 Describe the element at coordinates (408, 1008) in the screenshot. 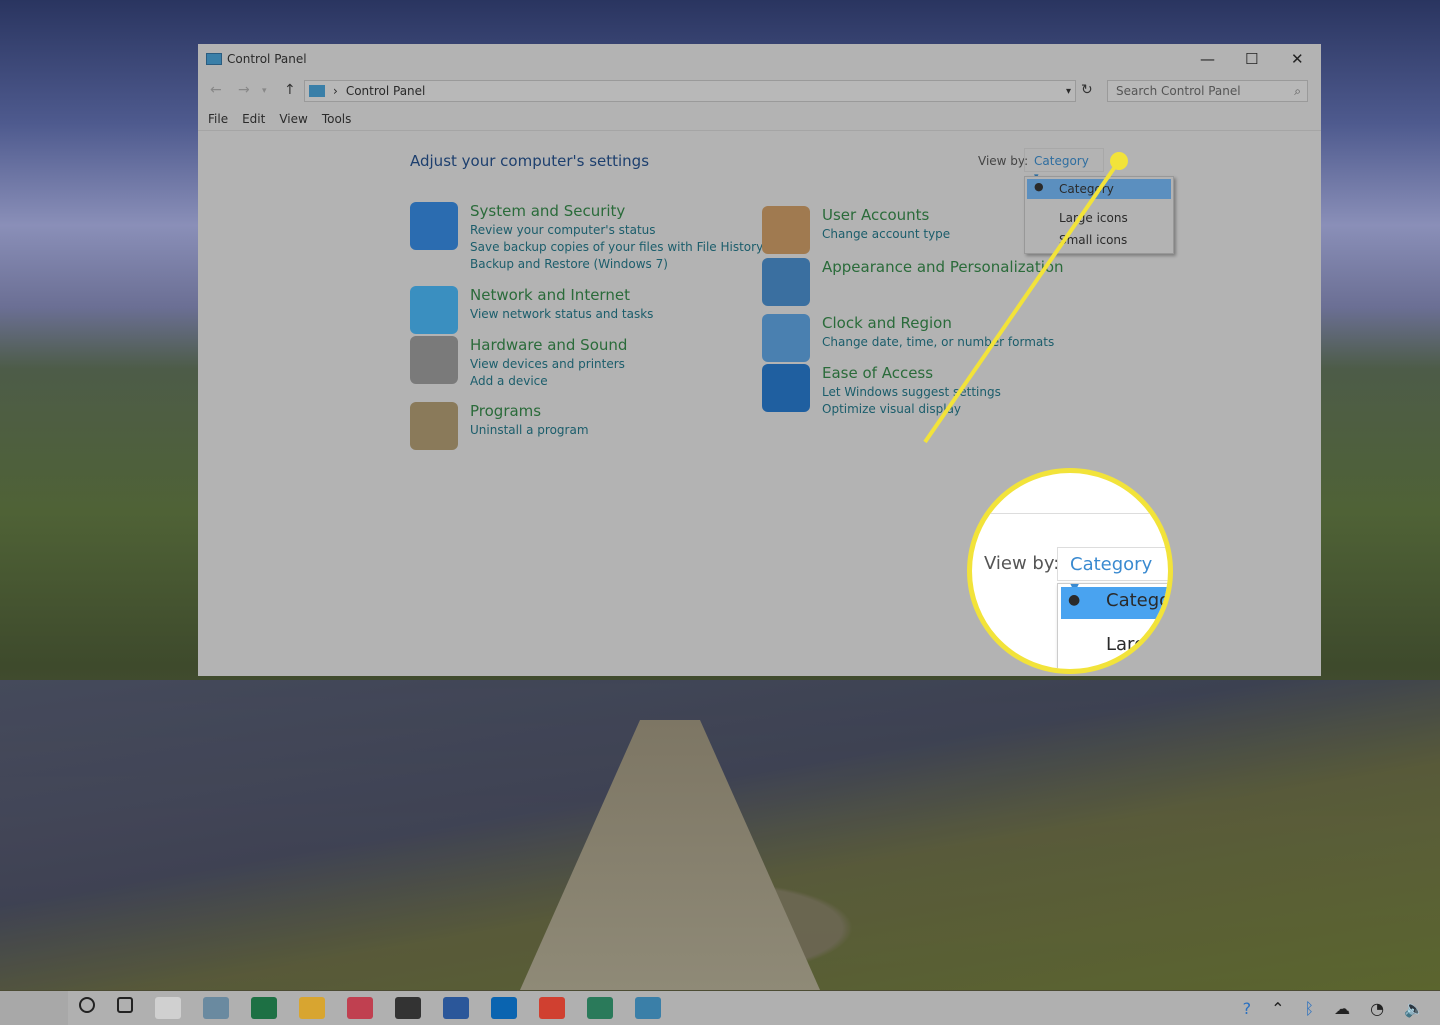

I see `photos-icon` at that location.